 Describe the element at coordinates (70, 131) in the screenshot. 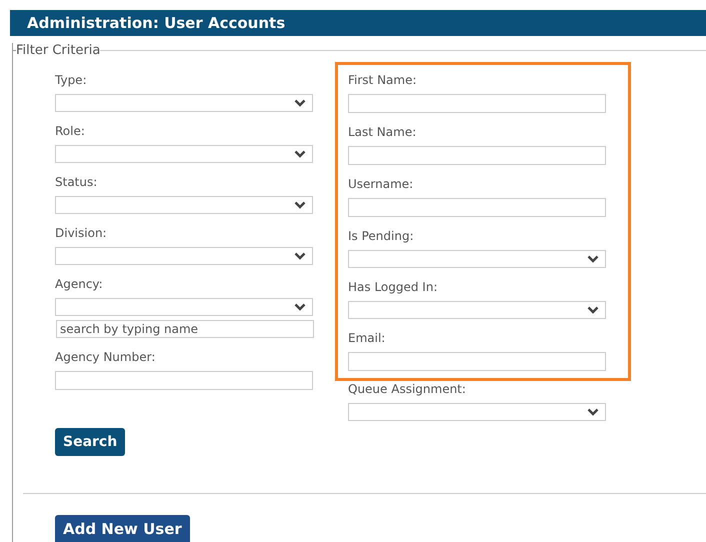

I see `field-label: Role:` at that location.